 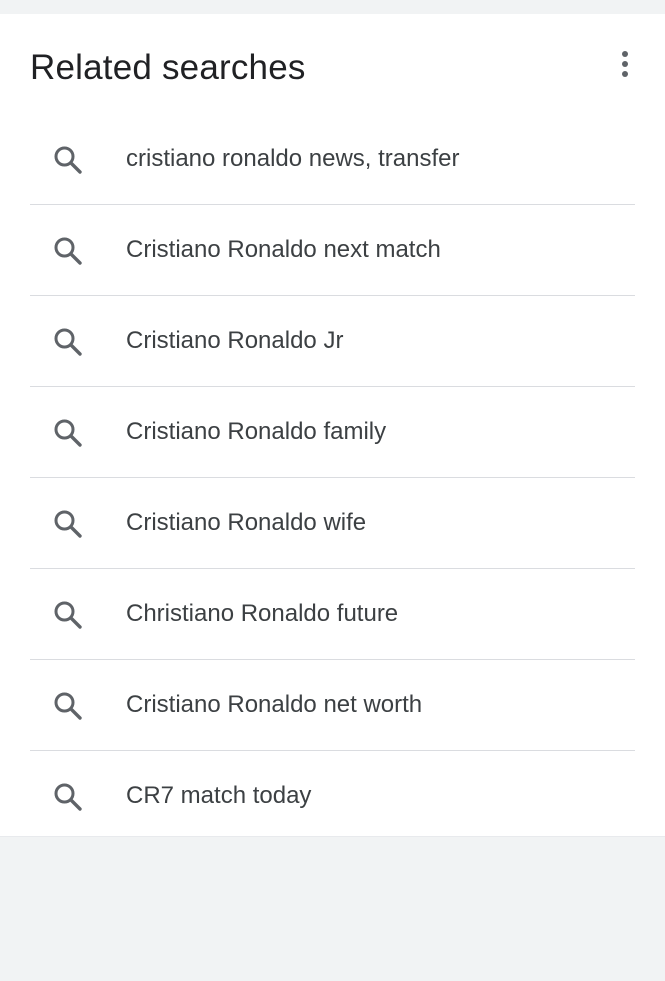 I want to click on related-search-label: Cristiano Ronaldo next match, so click(x=283, y=249).